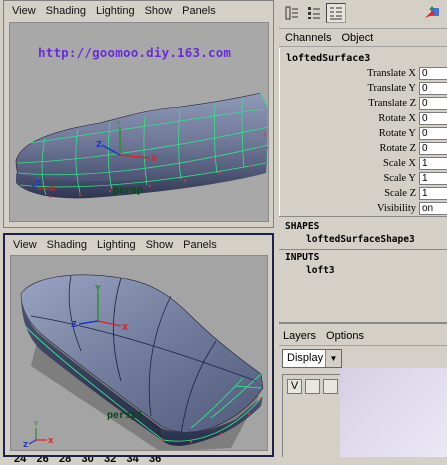 The image size is (447, 465). What do you see at coordinates (396, 208) in the screenshot?
I see `attr-label: Visibility` at bounding box center [396, 208].